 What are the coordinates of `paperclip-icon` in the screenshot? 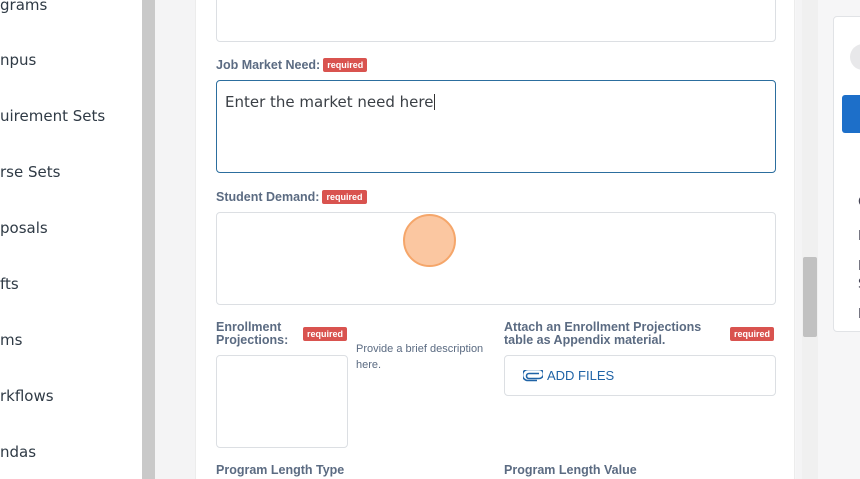 It's located at (533, 375).